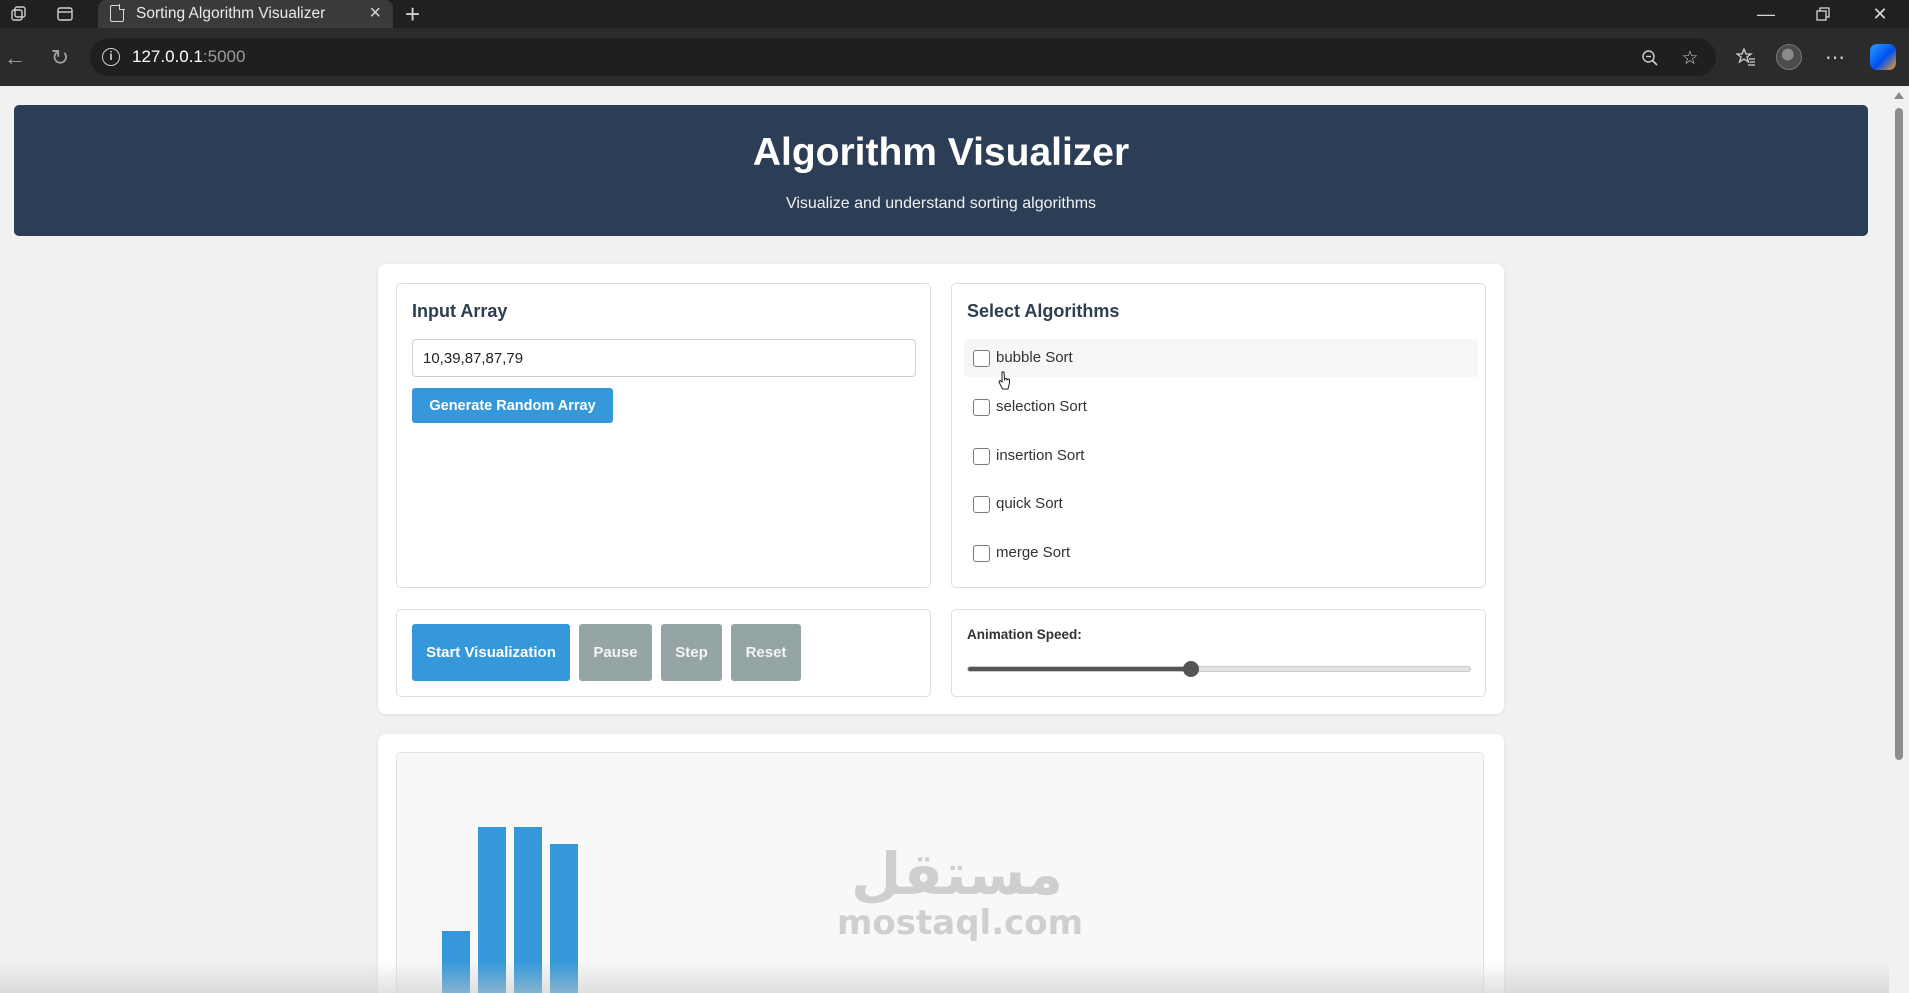  I want to click on scrollbar-thumb, so click(1899, 434).